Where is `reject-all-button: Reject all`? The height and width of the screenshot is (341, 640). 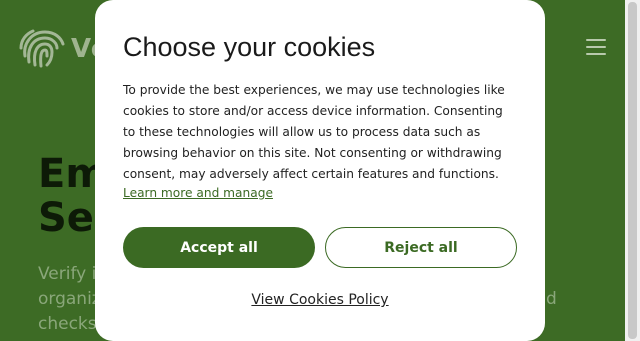
reject-all-button: Reject all is located at coordinates (421, 247).